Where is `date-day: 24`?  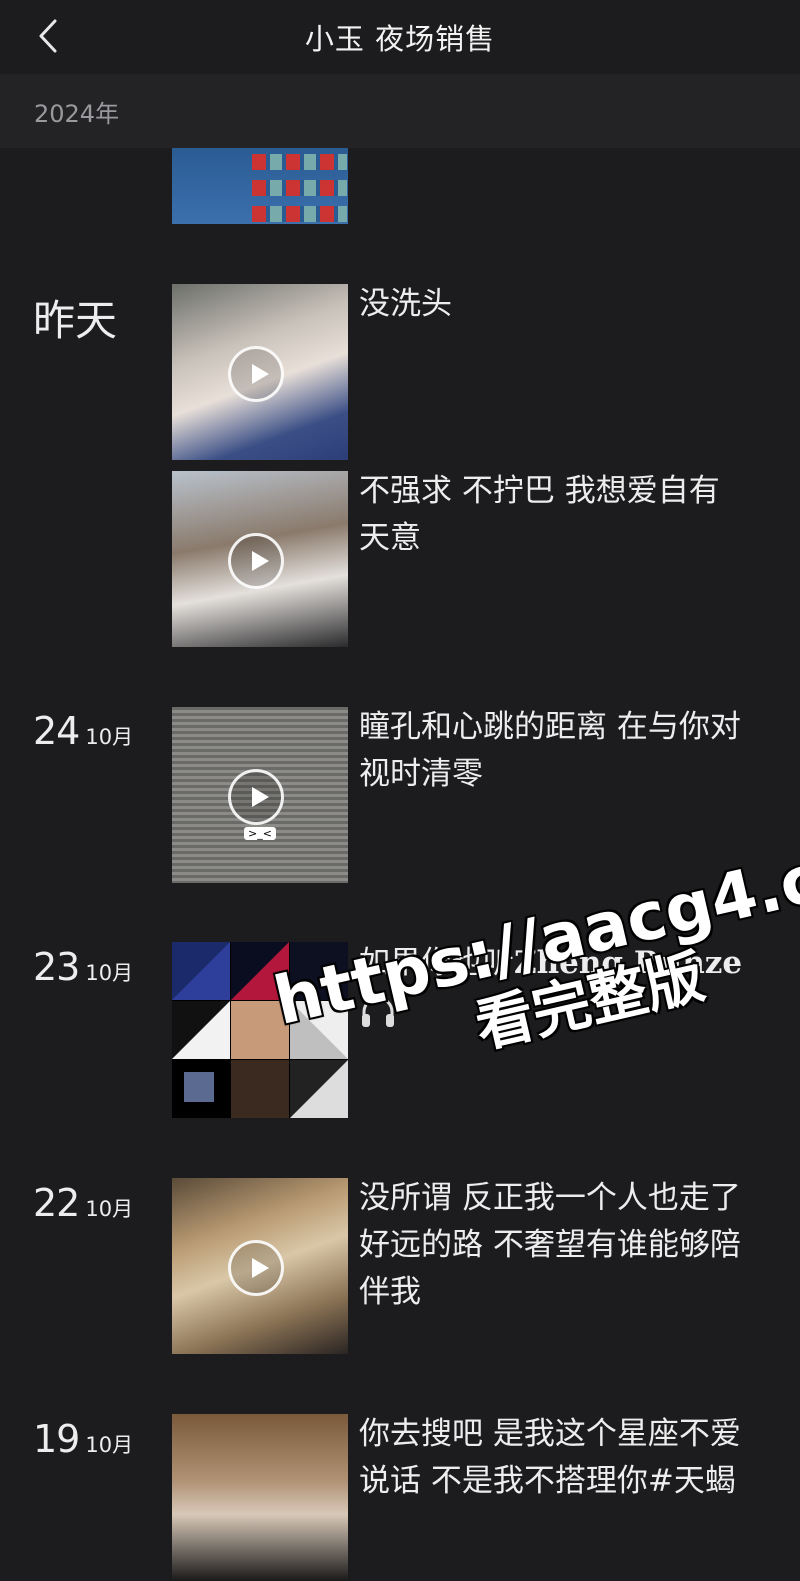
date-day: 24 is located at coordinates (56, 731).